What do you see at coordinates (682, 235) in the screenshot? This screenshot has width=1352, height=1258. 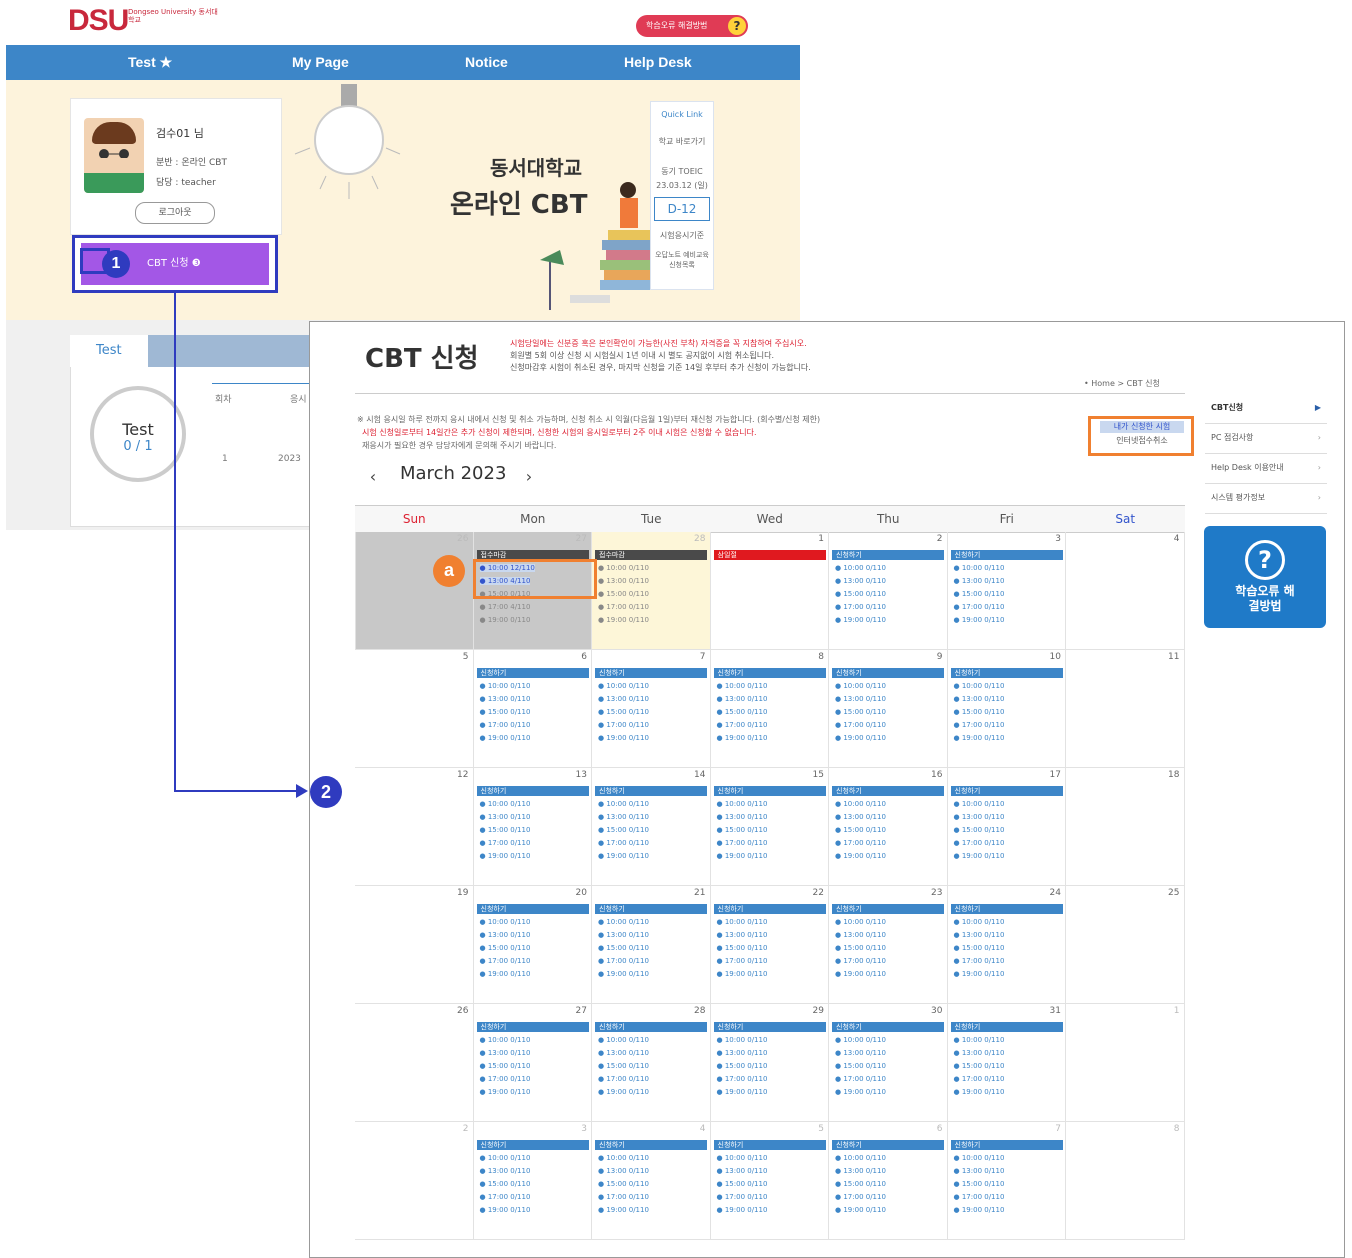 I see `quick-link-criteria: 시험응시기준` at bounding box center [682, 235].